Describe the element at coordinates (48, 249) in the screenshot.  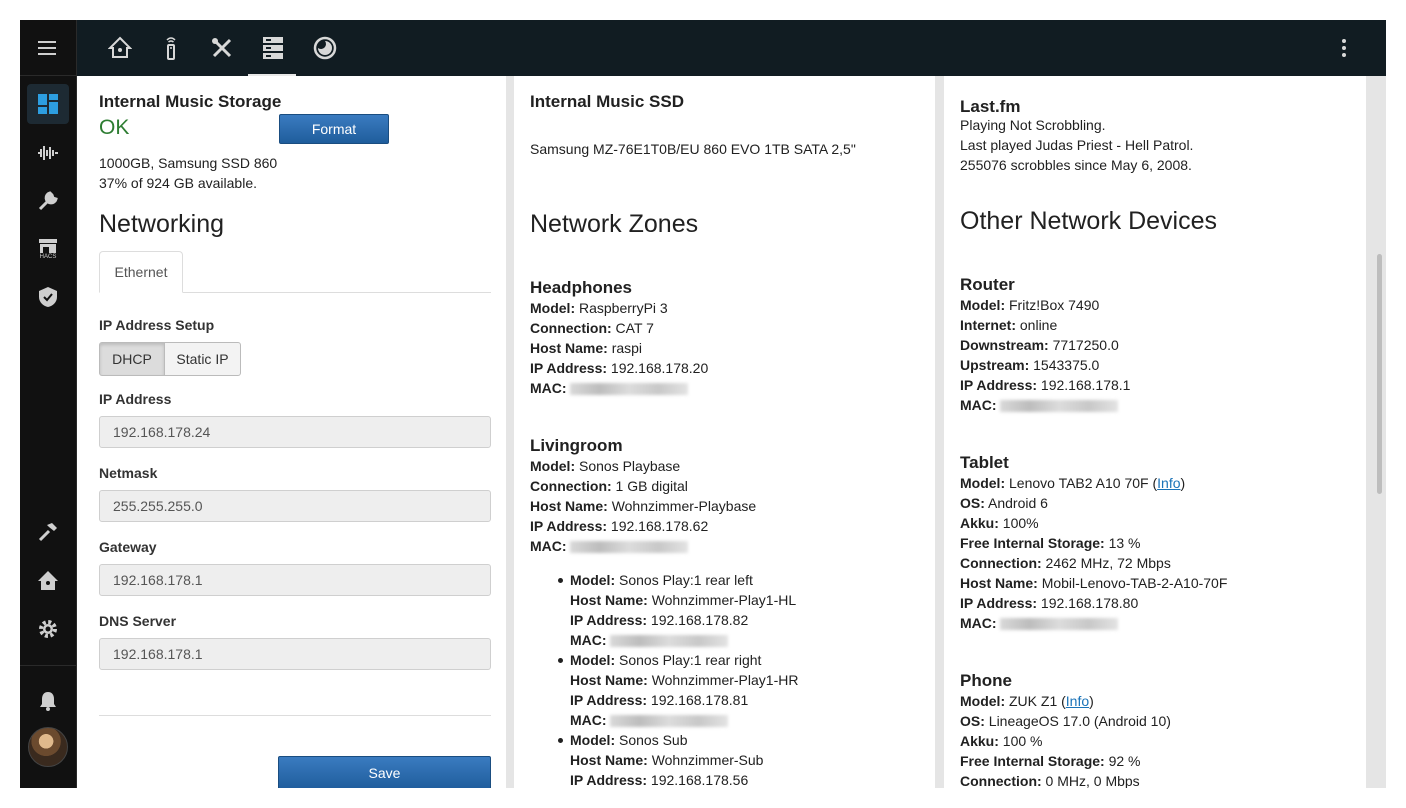
I see `sidebar-item-hacs: HACS` at that location.